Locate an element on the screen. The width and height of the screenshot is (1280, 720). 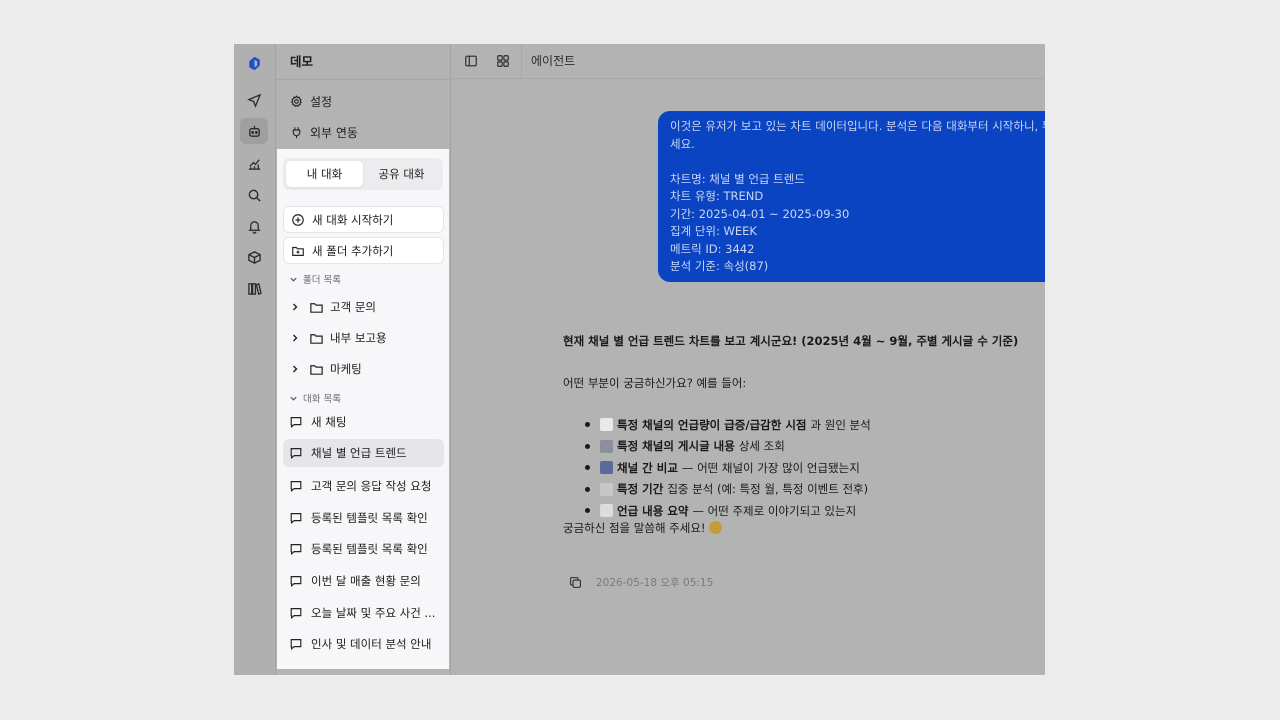
folder-item: 마케팅 is located at coordinates (326, 369).